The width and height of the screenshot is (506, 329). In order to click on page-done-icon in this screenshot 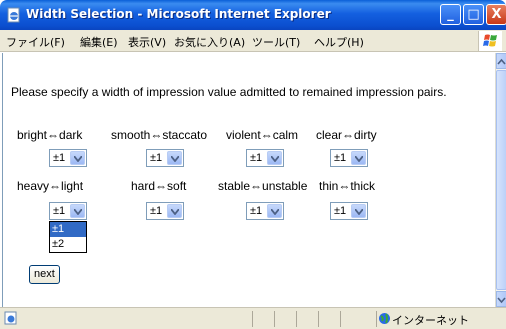, I will do `click(10, 318)`.